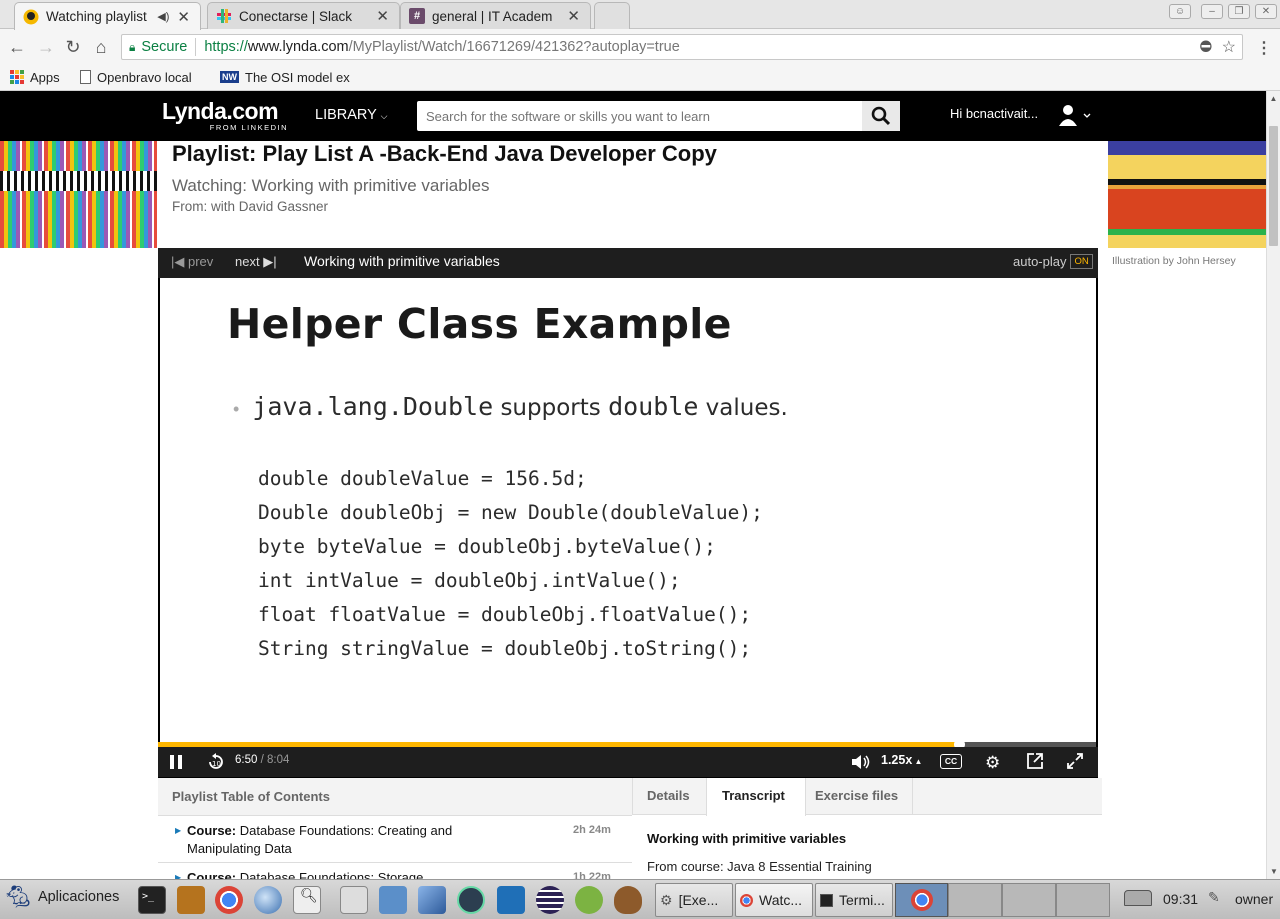  I want to click on android-studio-launcher-icon, so click(589, 900).